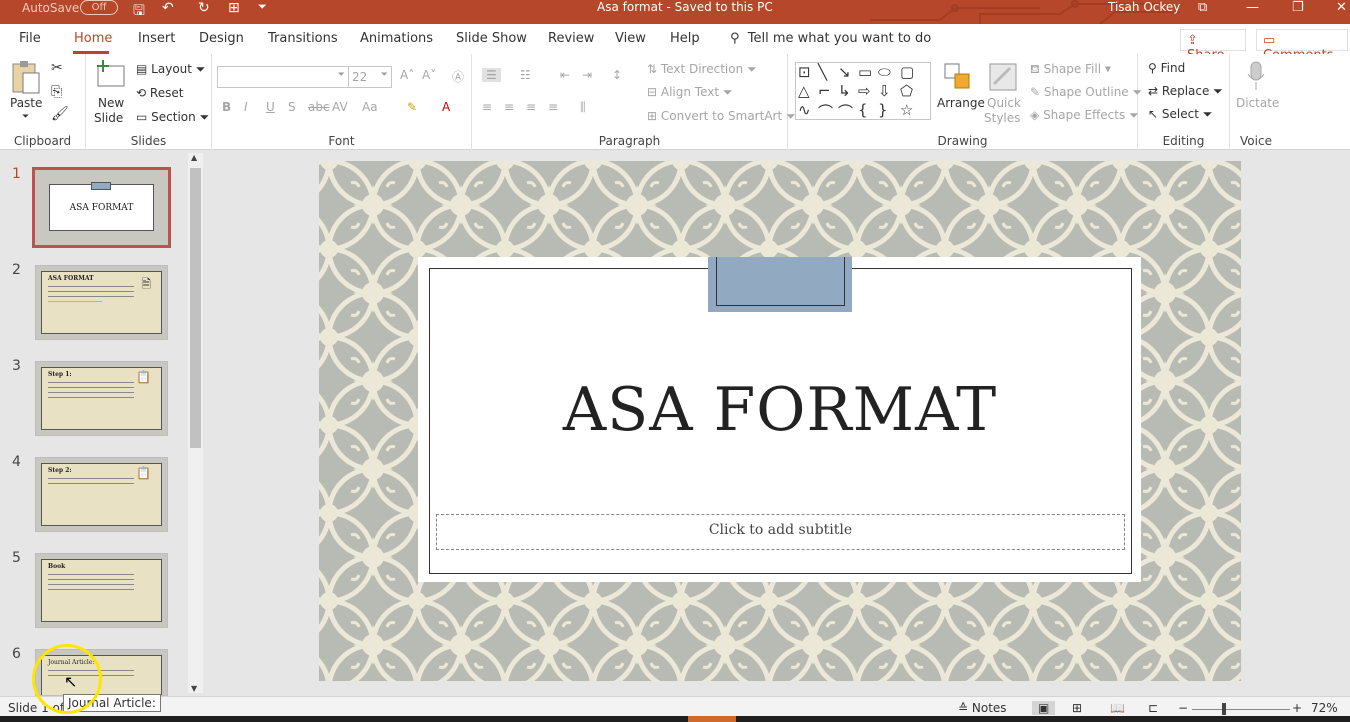  I want to click on slideshow-view-icon: ⊏, so click(1153, 708).